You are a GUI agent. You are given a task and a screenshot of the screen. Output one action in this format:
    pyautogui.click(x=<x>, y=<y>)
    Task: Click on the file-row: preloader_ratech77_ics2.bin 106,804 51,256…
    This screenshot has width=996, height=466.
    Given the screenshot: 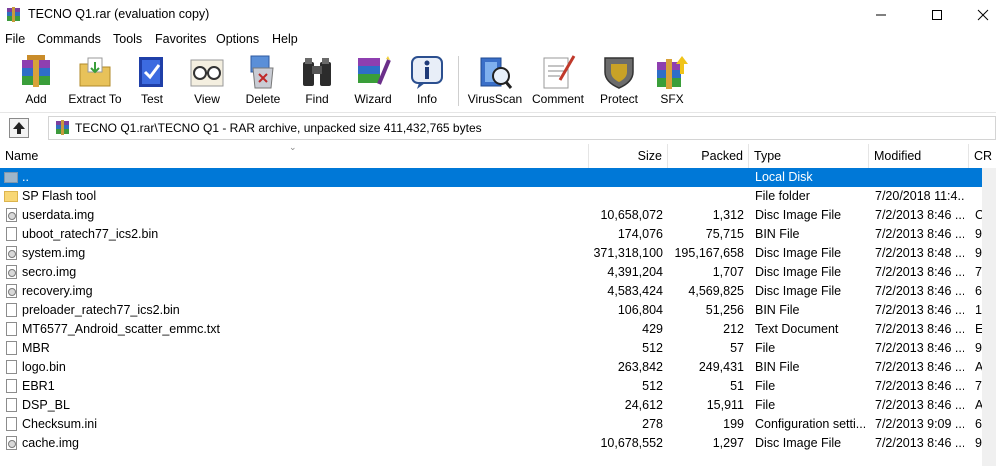 What is the action you would take?
    pyautogui.click(x=498, y=310)
    